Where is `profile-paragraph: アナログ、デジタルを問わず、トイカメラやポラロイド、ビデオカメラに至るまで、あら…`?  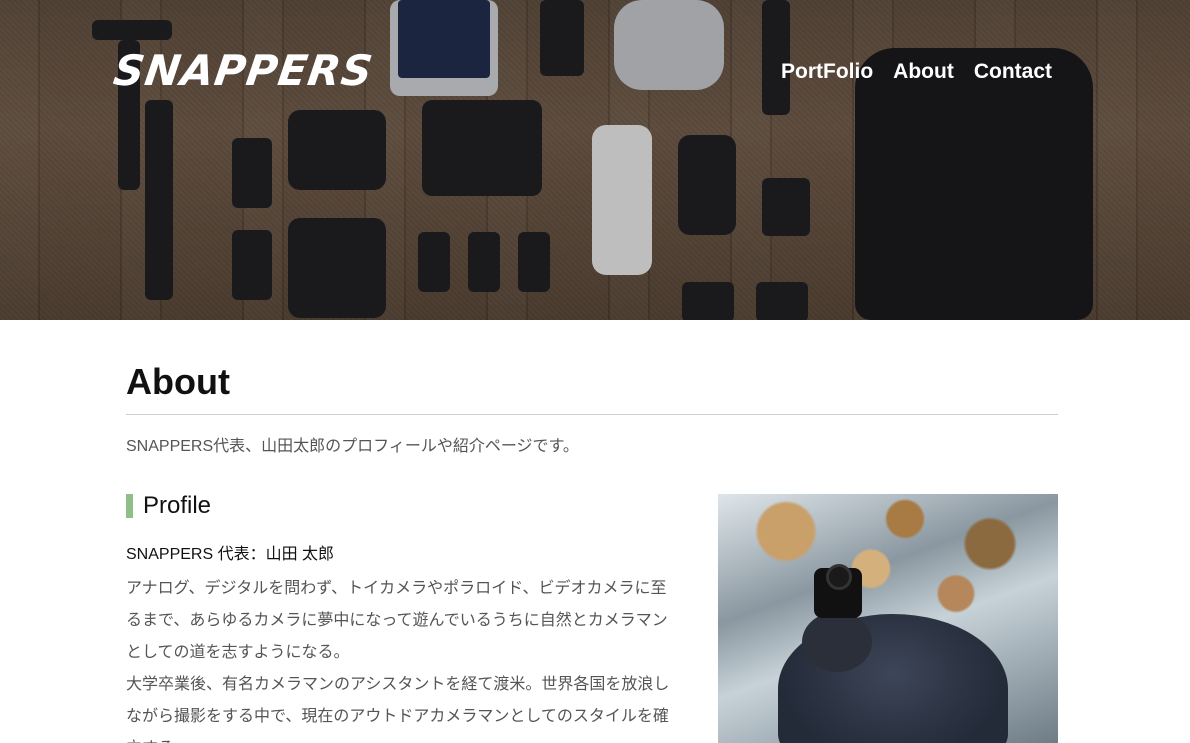
profile-paragraph: アナログ、デジタルを問わず、トイカメラやポラロイド、ビデオカメラに至るまで、あら… is located at coordinates (397, 620).